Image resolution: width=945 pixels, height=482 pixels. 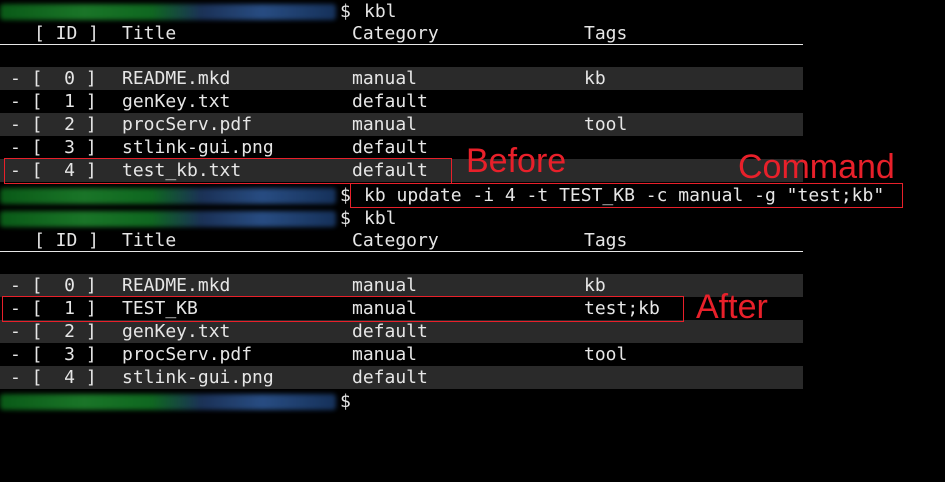 What do you see at coordinates (732, 307) in the screenshot?
I see `annotation-after: After` at bounding box center [732, 307].